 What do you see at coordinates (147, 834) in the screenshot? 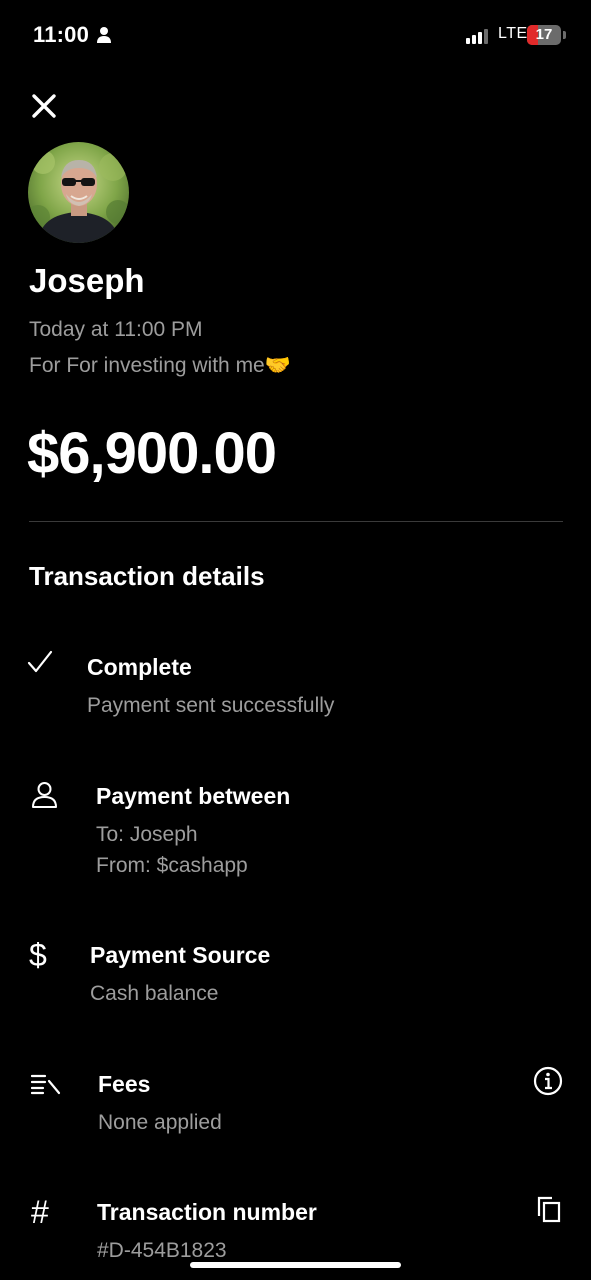
I see `payment-to: To: Joseph` at bounding box center [147, 834].